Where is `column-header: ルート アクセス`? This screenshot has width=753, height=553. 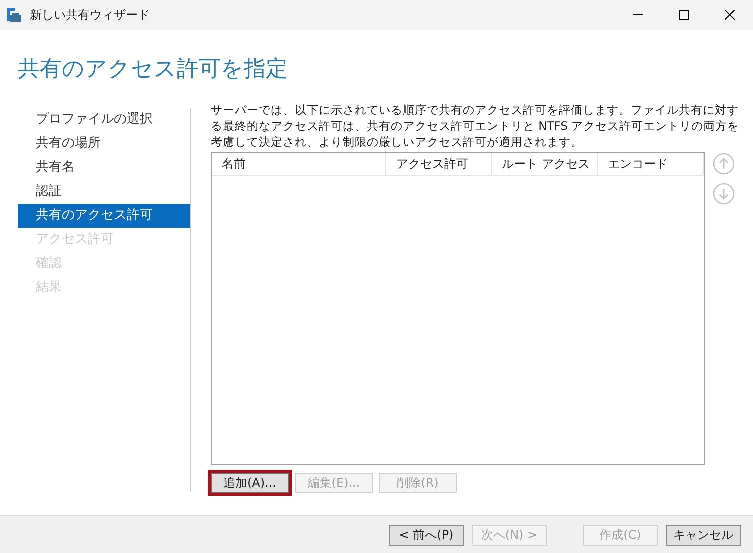
column-header: ルート アクセス is located at coordinates (545, 164).